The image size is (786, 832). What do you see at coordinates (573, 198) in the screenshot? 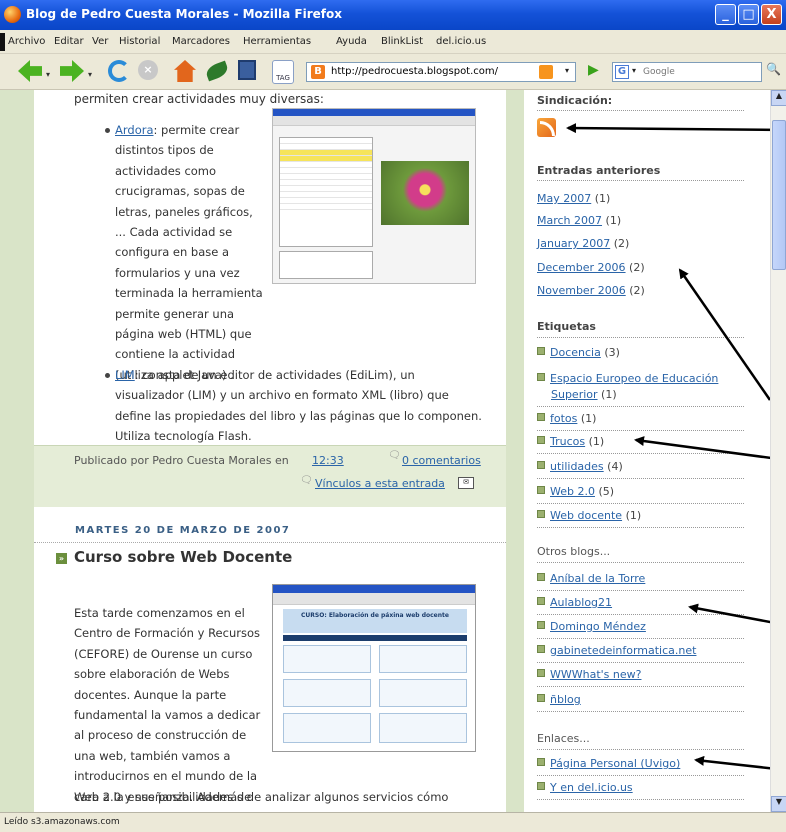
I see `archive-item: May 2007 (1)` at bounding box center [573, 198].